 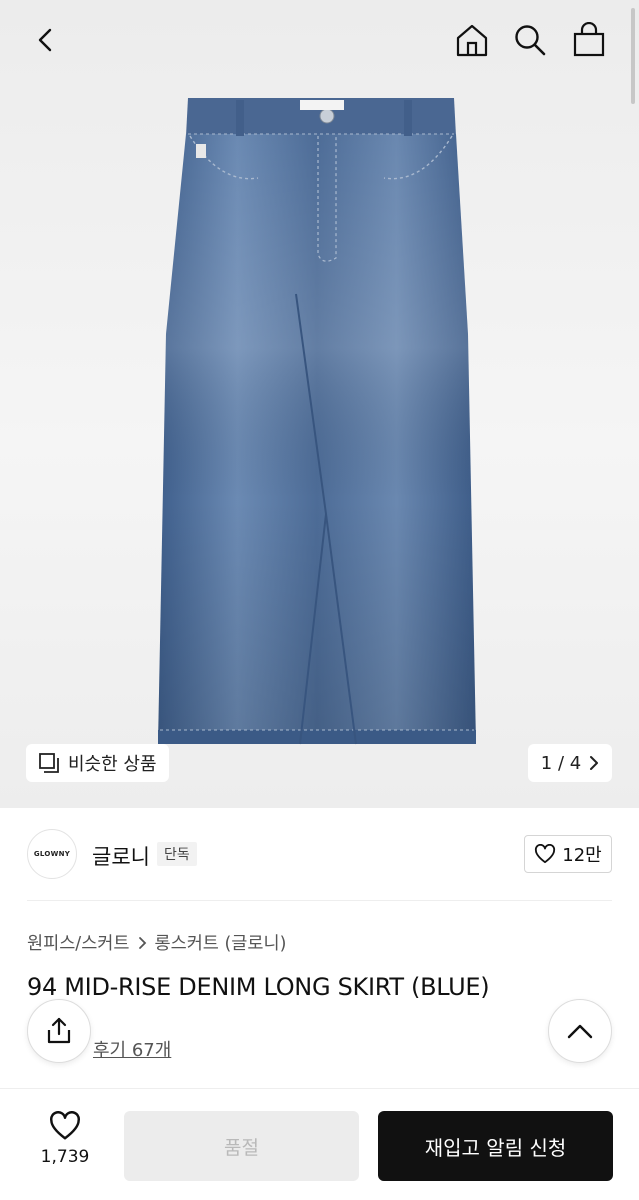 I want to click on similar-products-label: 비슷한 상품, so click(x=112, y=764).